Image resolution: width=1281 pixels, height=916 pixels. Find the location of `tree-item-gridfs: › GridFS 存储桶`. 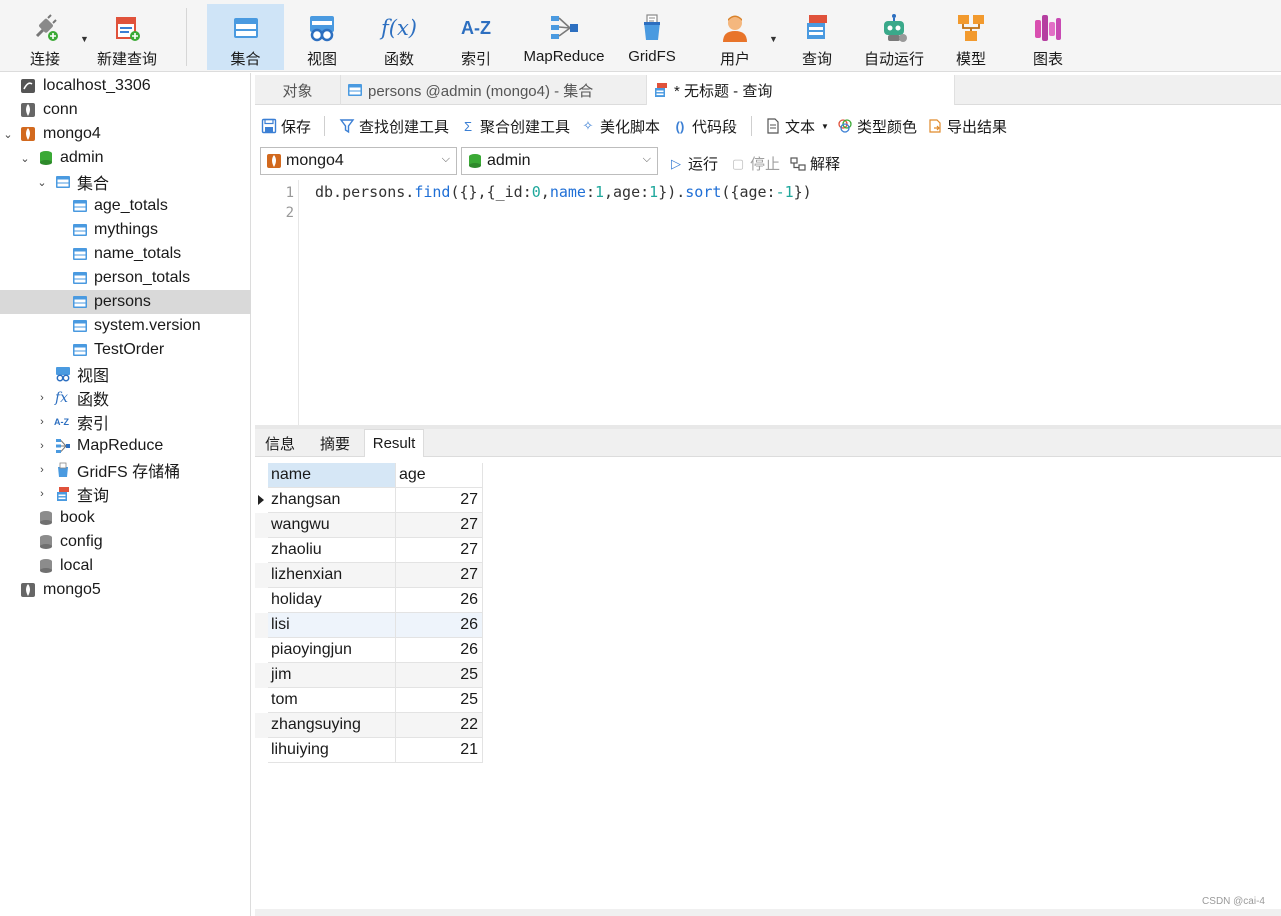

tree-item-gridfs: › GridFS 存储桶 is located at coordinates (125, 470).